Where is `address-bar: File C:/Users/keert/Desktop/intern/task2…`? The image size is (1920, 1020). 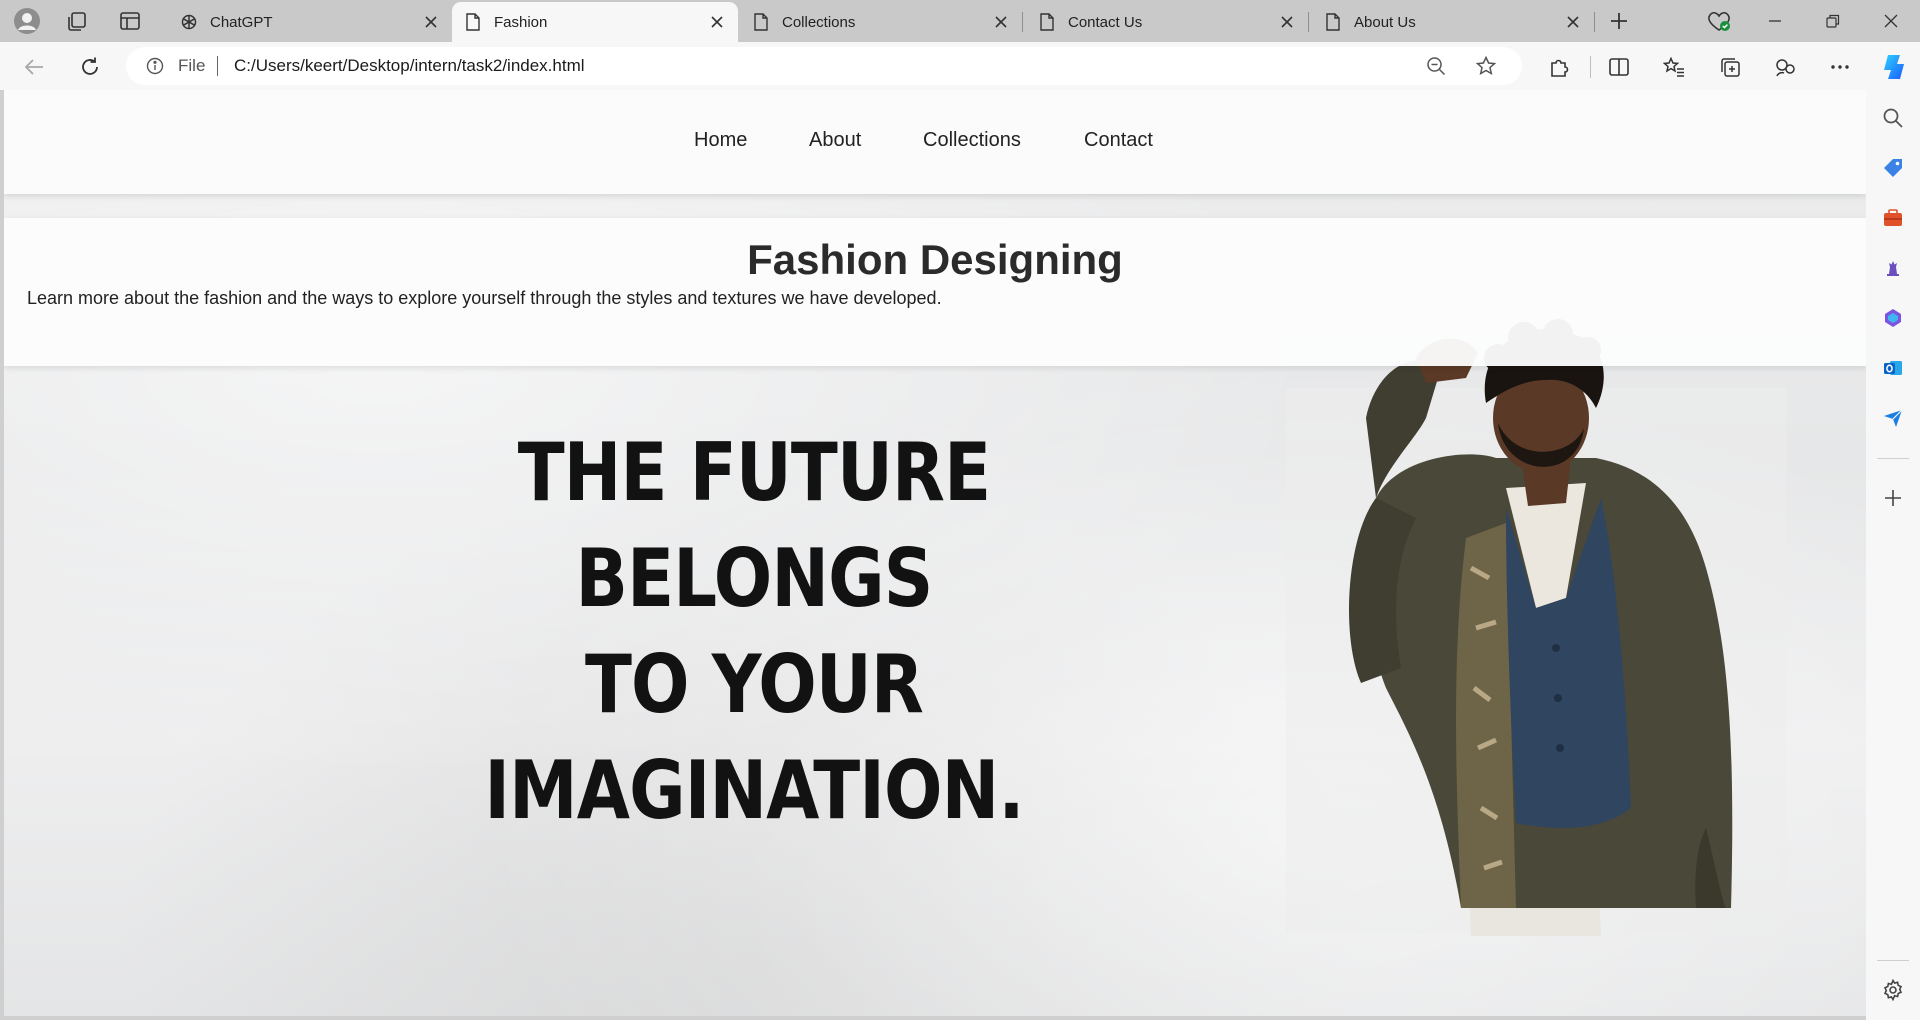 address-bar: File C:/Users/keert/Desktop/intern/task2… is located at coordinates (824, 66).